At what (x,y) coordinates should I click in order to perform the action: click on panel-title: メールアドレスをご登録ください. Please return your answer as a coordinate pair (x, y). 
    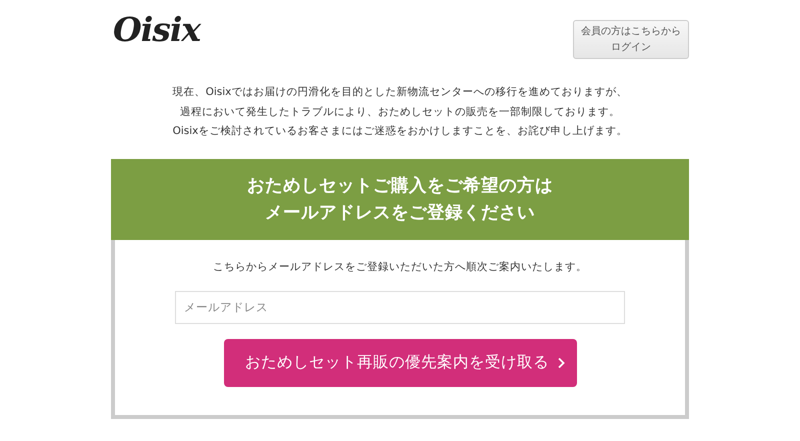
    Looking at the image, I should click on (400, 213).